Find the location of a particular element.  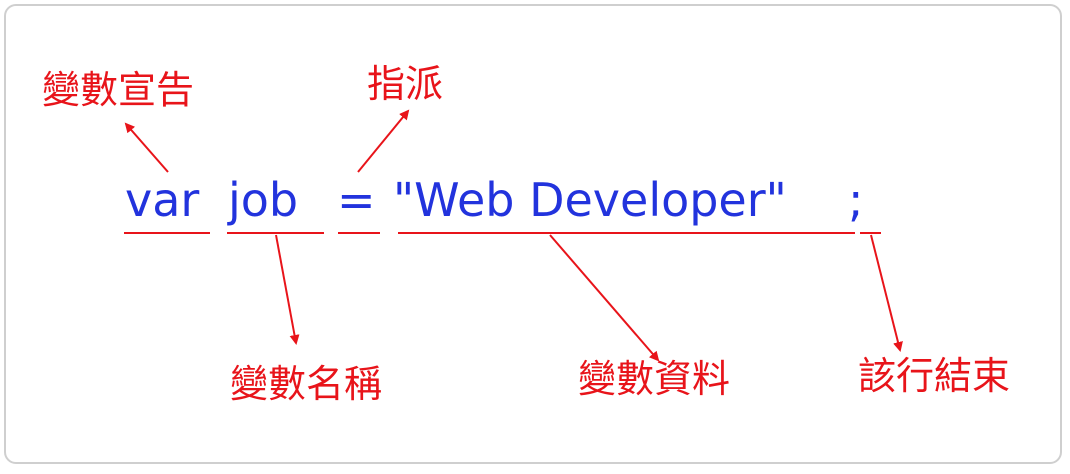

arrow-to-assignment is located at coordinates (383, 141).